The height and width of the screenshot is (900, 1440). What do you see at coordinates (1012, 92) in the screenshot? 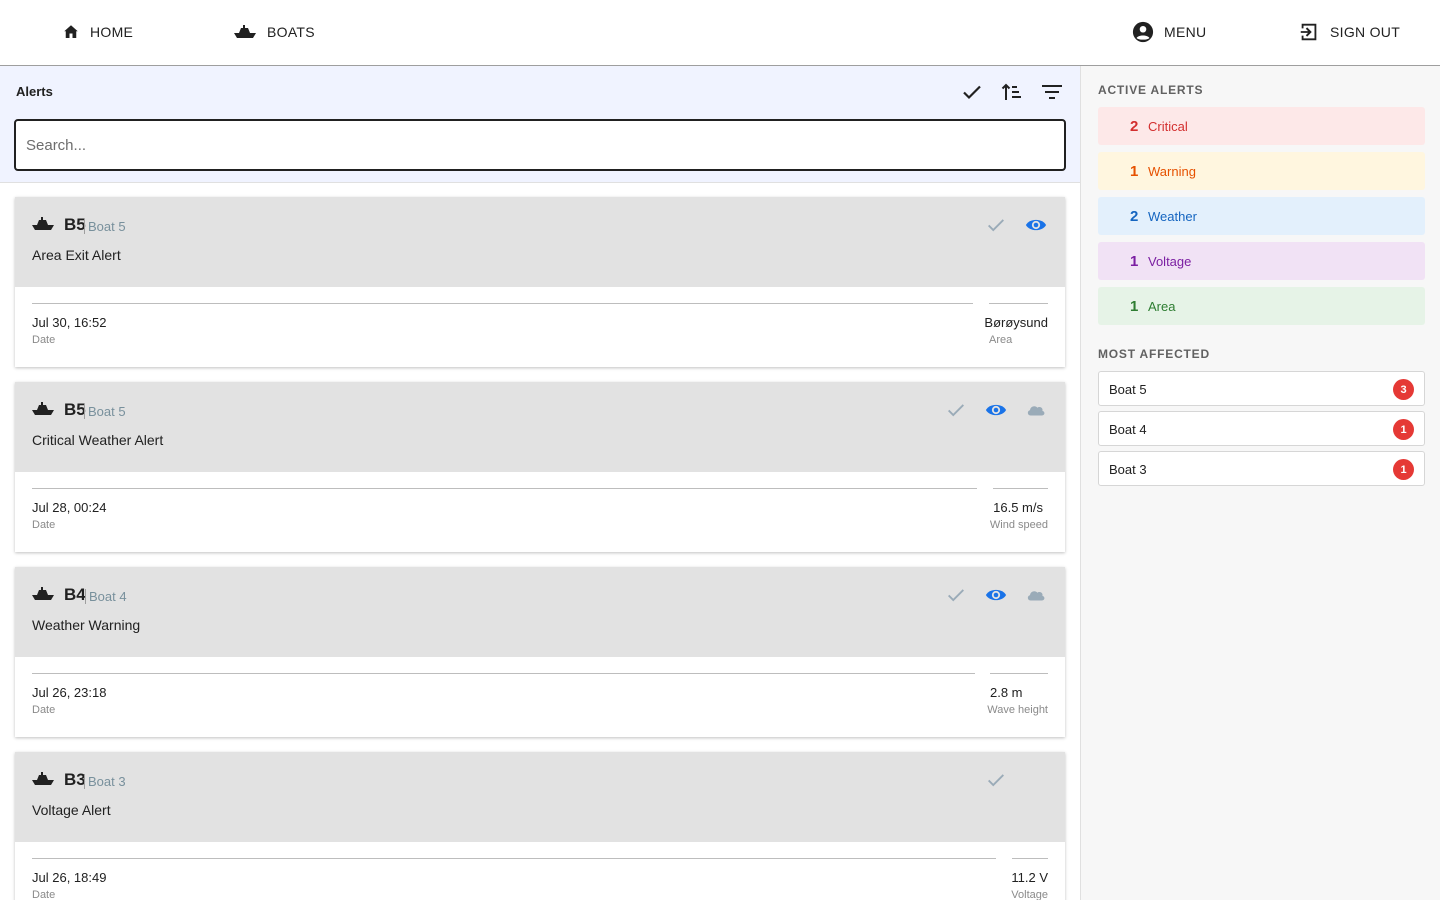
I see `sort-ascending-icon` at bounding box center [1012, 92].